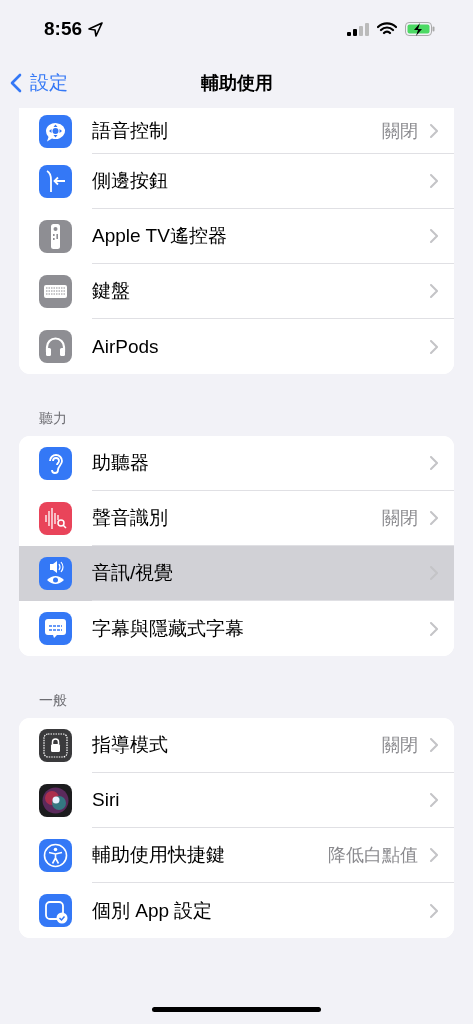 The image size is (473, 1024). I want to click on section-header: 一般, so click(53, 701).